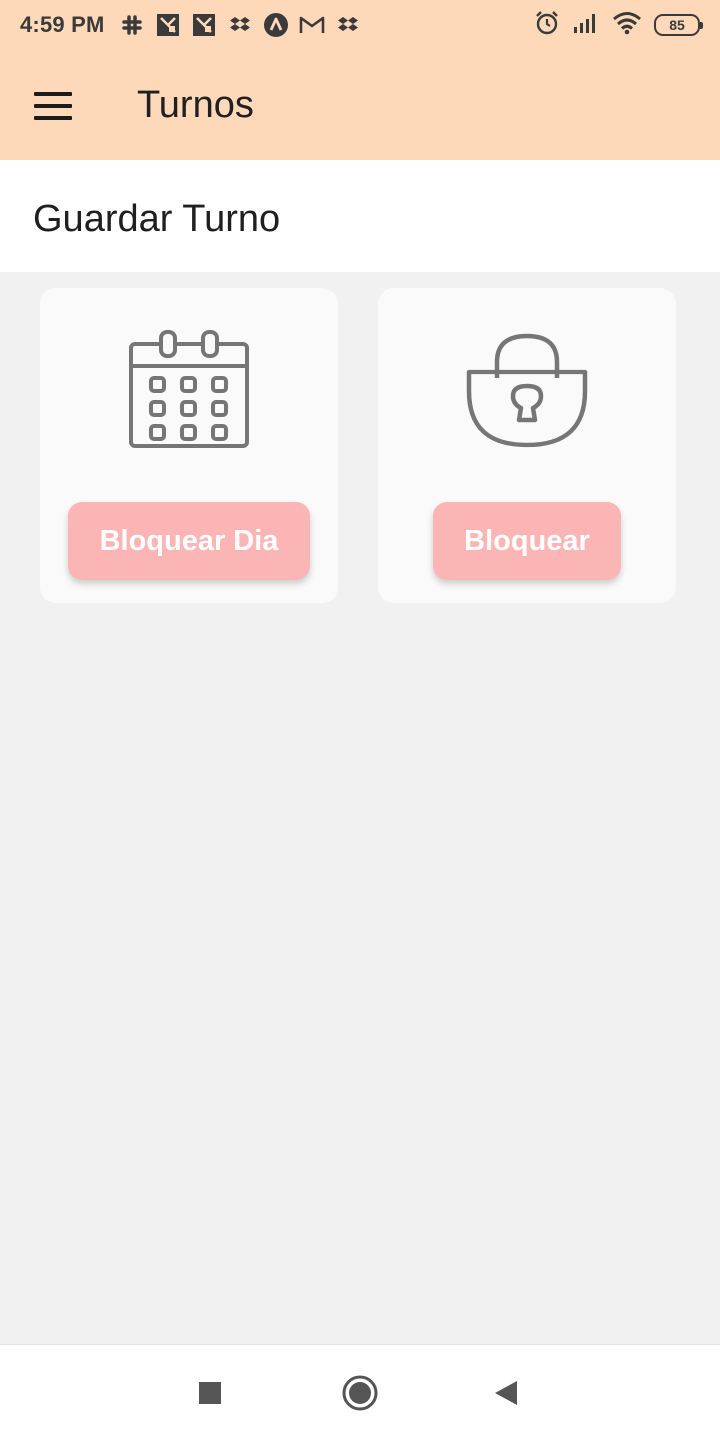 This screenshot has width=720, height=1440. Describe the element at coordinates (195, 105) in the screenshot. I see `app-title: Turnos` at that location.